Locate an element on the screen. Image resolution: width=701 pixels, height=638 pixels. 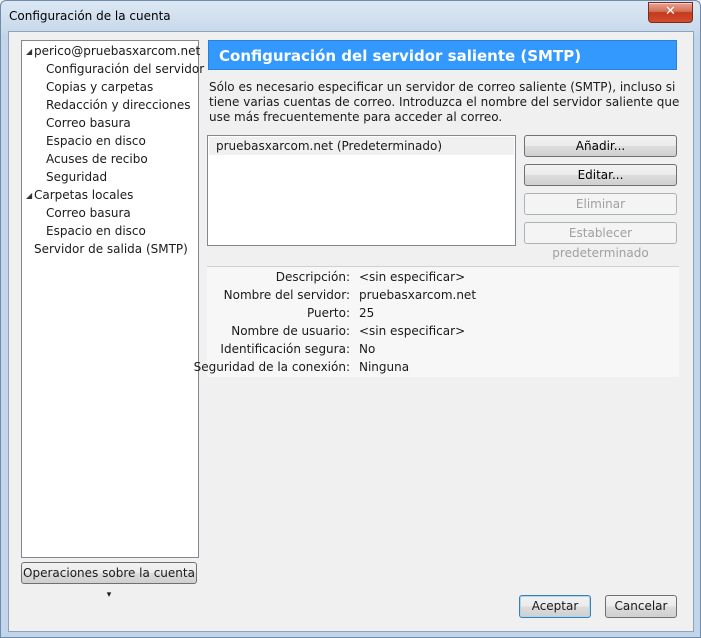
tree-item-label: Copias y carpetas is located at coordinates (100, 87).